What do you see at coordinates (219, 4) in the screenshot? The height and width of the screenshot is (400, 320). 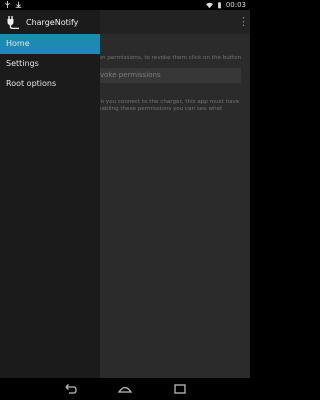 I see `battery-icon` at bounding box center [219, 4].